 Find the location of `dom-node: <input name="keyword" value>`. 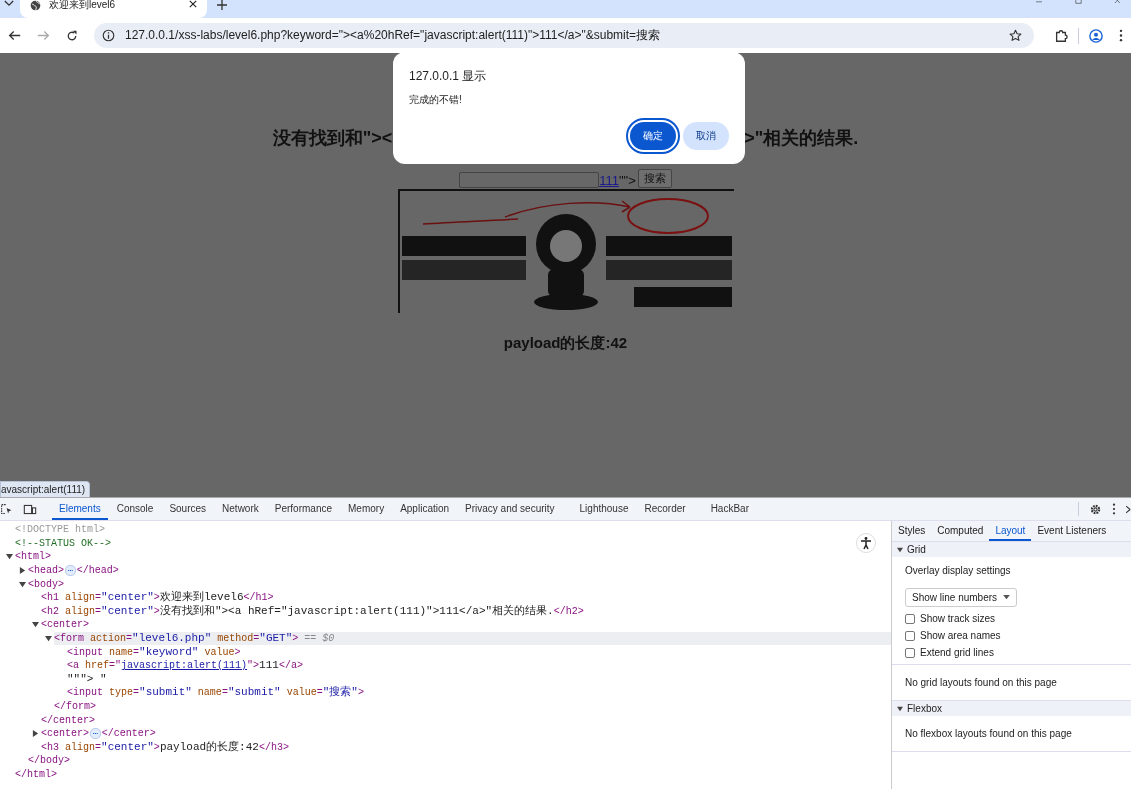

dom-node: <input name="keyword" value> is located at coordinates (479, 652).